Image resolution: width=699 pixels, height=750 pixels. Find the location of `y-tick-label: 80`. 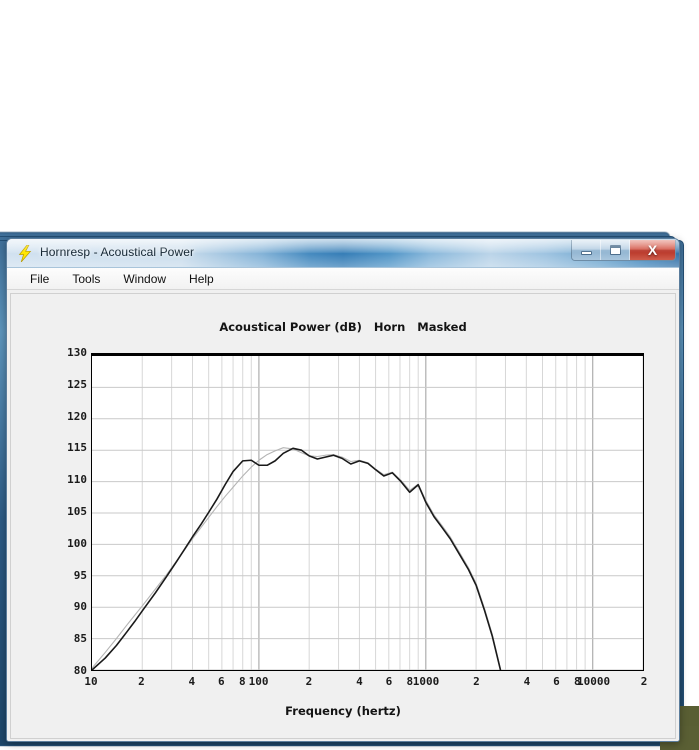

y-tick-label: 80 is located at coordinates (80, 670).